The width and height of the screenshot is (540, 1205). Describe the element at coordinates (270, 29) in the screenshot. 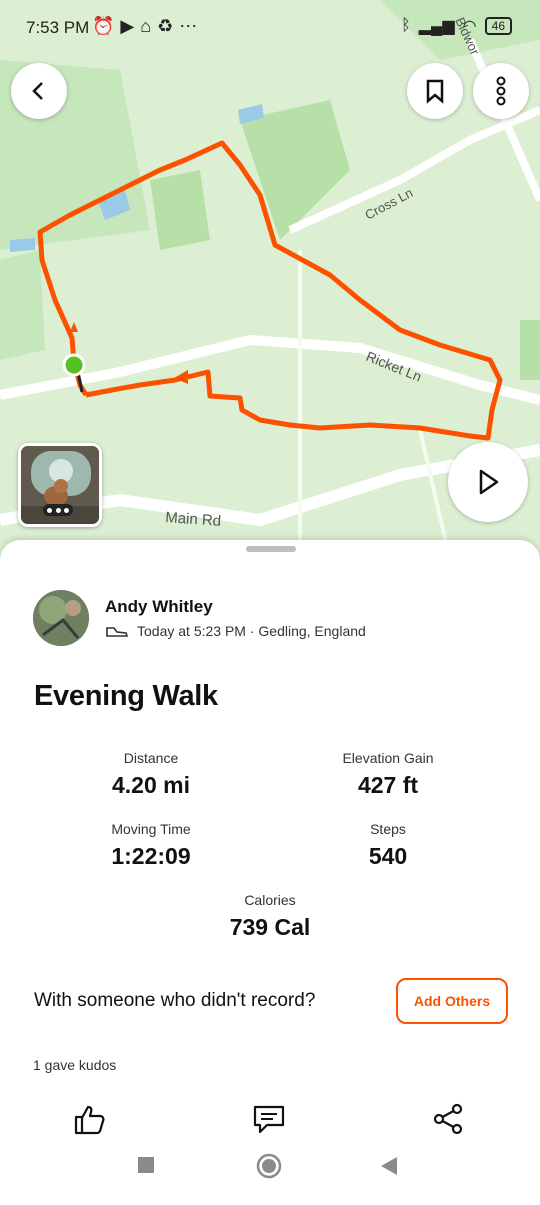

I see `status-bar: 7:53 PM ⏰ ▶ ⌂ ♻ ⋯ ᛒ ▂▄▆ ◠ 46` at that location.